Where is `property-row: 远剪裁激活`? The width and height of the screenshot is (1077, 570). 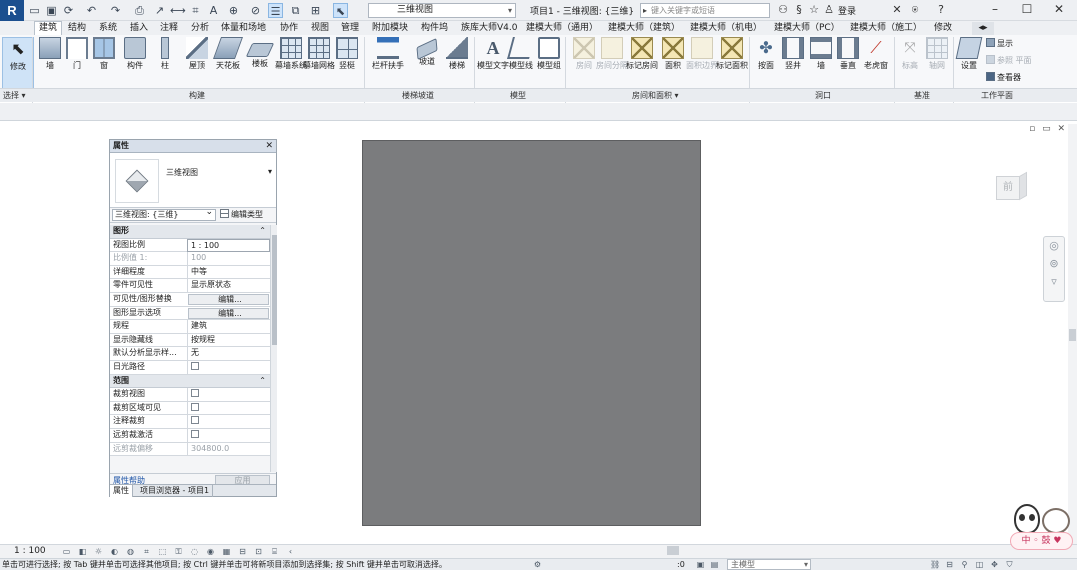 property-row: 远剪裁激活 is located at coordinates (190, 435).